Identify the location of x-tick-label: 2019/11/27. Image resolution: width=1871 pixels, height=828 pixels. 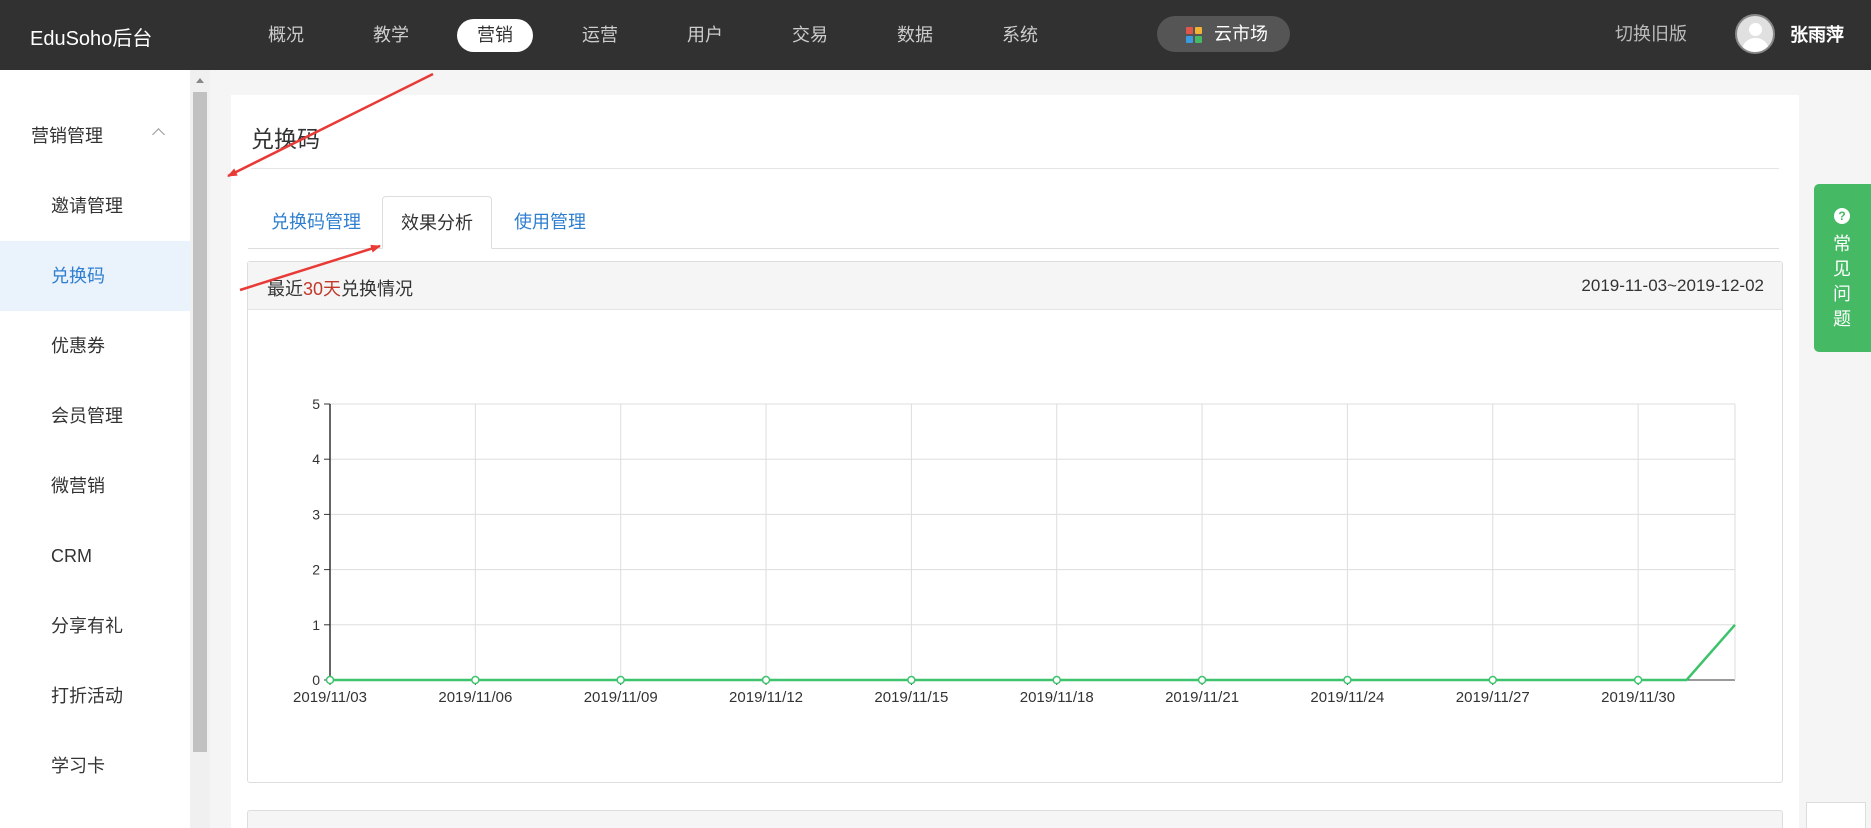
(1493, 697).